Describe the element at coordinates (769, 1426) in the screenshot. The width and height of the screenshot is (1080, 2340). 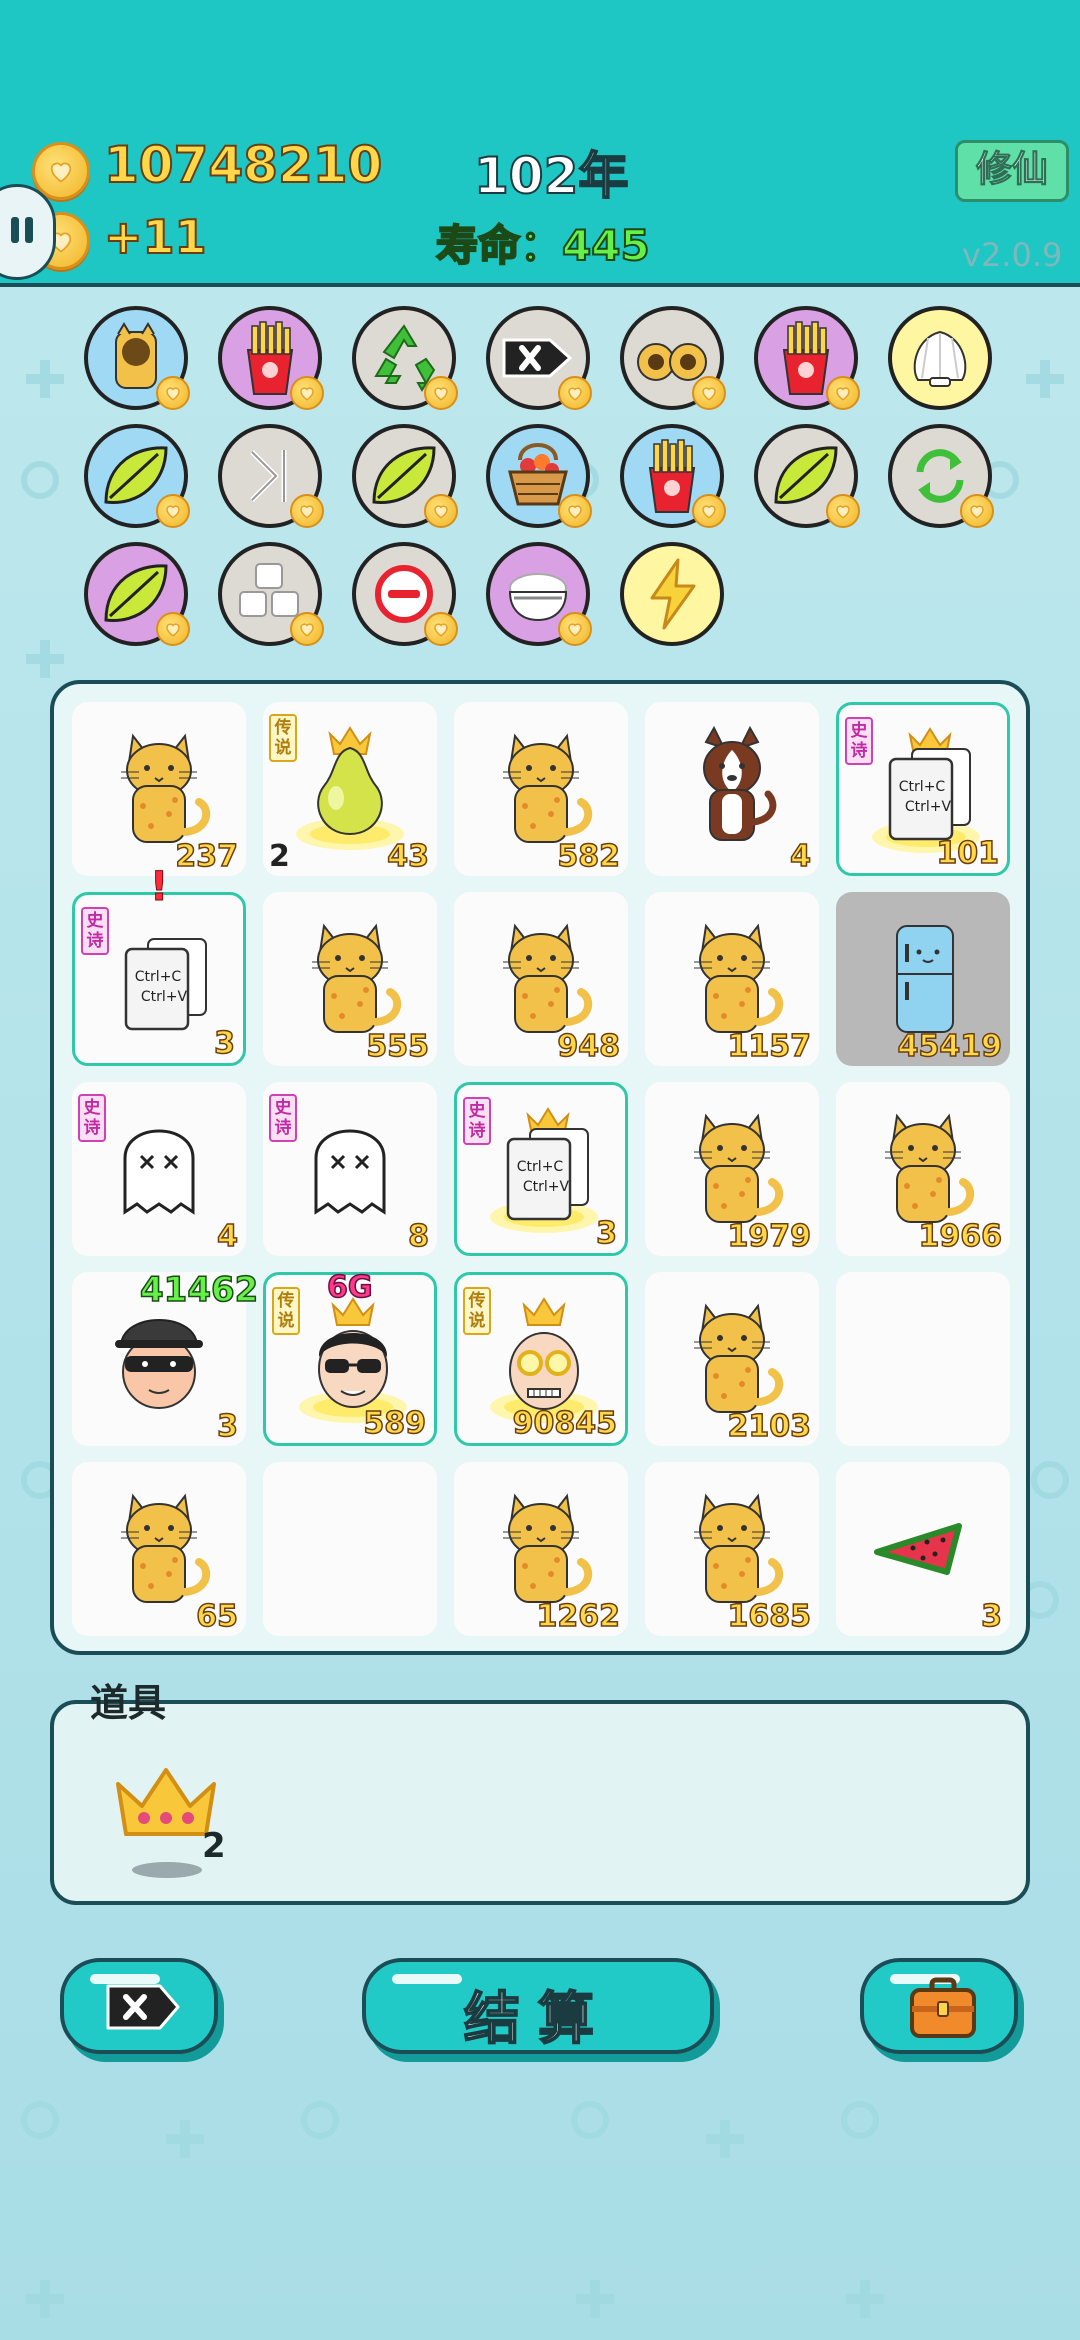
I see `item-count: 2103` at that location.